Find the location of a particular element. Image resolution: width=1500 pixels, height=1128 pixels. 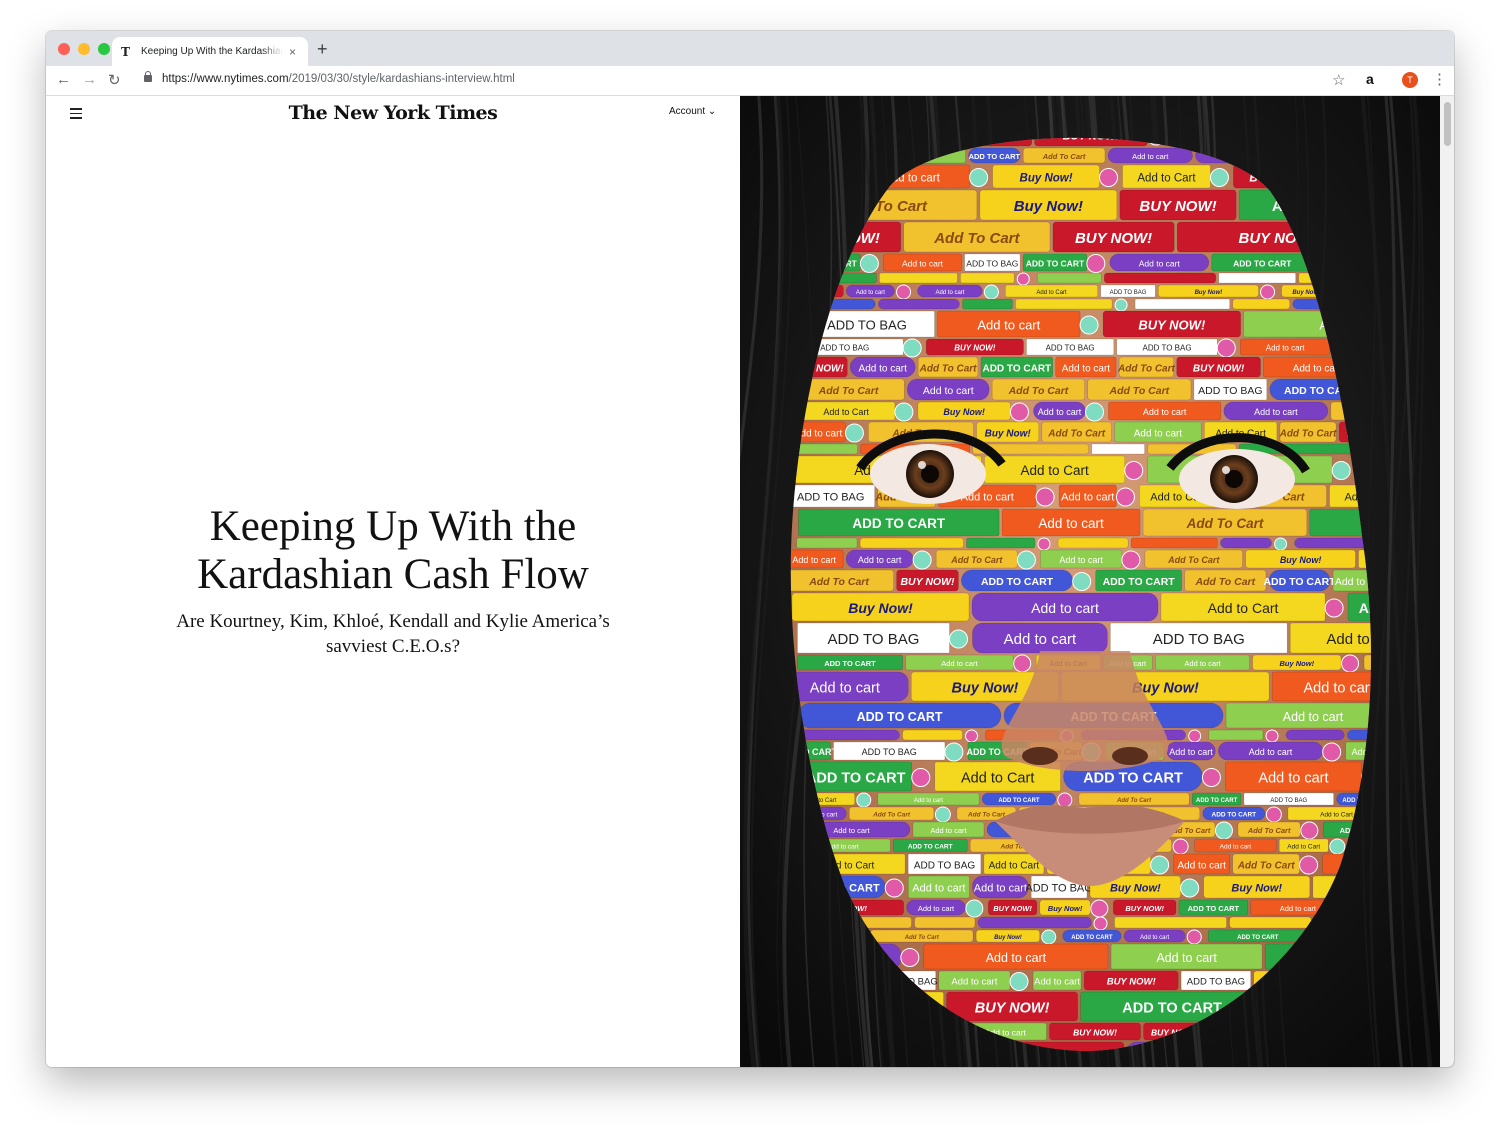

collage-button-label: Buy Now! is located at coordinates (964, 412).